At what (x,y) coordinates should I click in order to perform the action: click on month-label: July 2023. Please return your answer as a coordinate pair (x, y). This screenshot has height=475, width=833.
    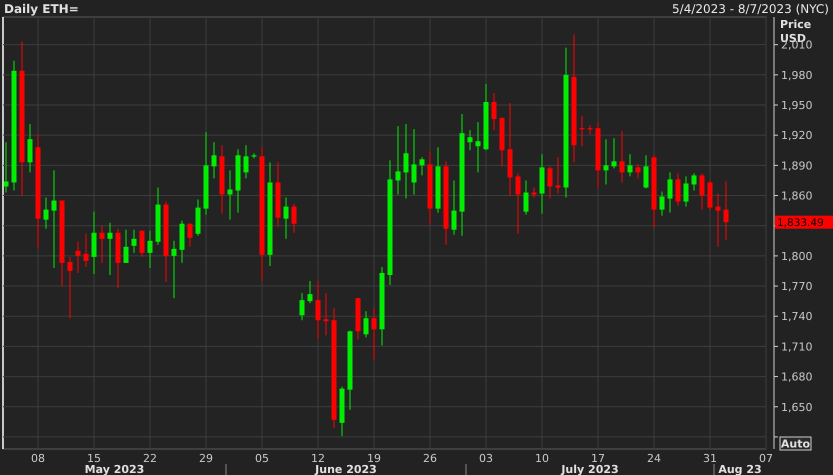
    Looking at the image, I should click on (590, 469).